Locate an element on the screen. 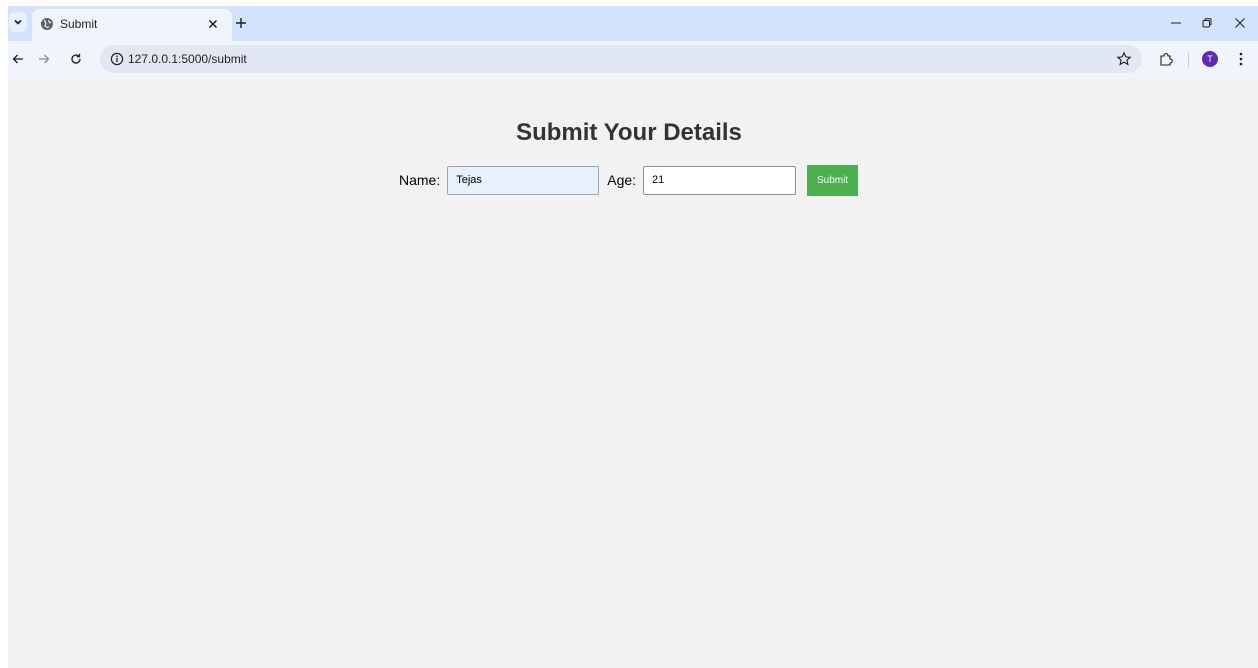 The width and height of the screenshot is (1258, 668). kebab-menu-icon is located at coordinates (1241, 59).